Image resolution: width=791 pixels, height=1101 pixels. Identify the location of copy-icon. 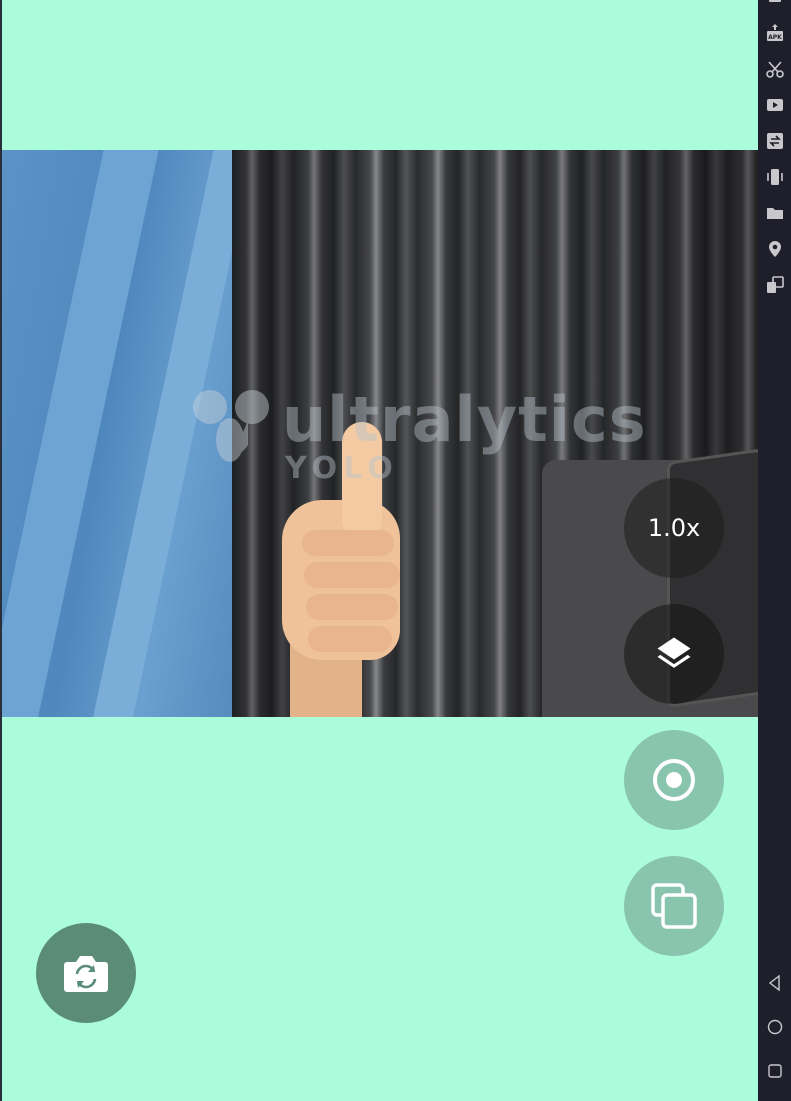
(674, 906).